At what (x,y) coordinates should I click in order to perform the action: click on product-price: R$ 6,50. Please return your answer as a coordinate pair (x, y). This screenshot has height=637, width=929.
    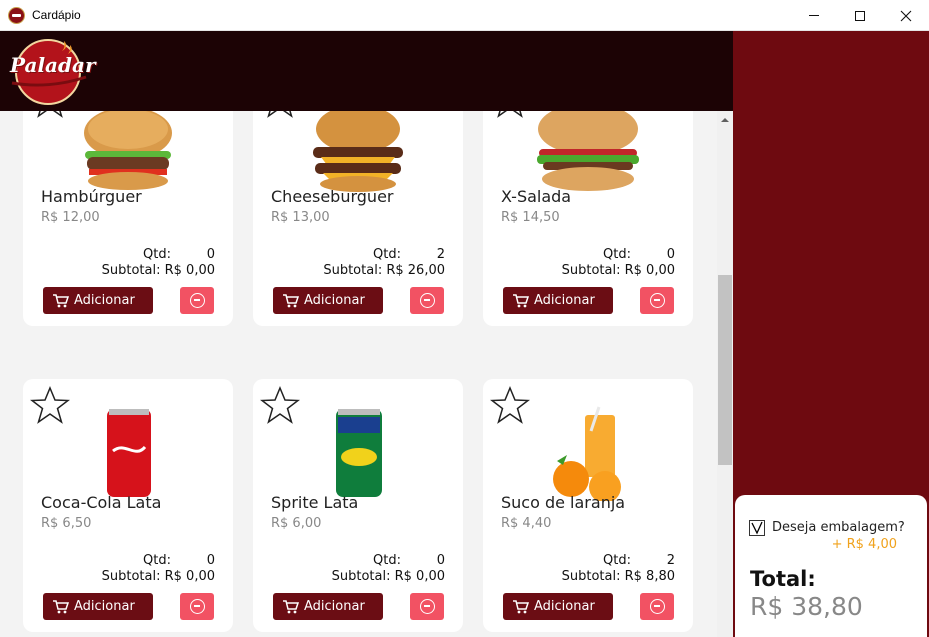
    Looking at the image, I should click on (66, 523).